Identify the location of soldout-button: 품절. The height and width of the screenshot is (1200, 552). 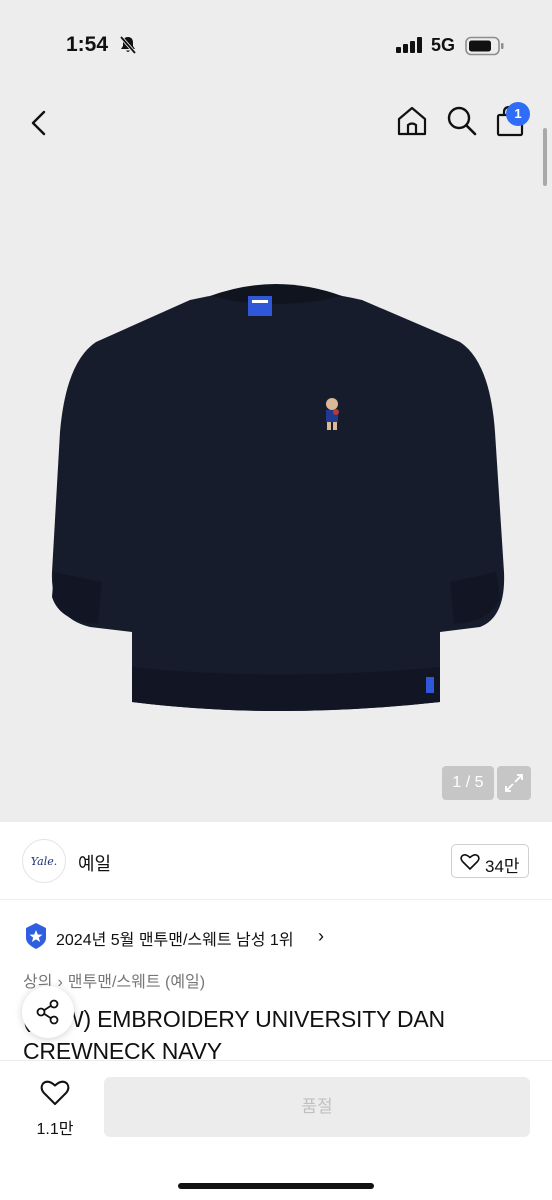
(317, 1107).